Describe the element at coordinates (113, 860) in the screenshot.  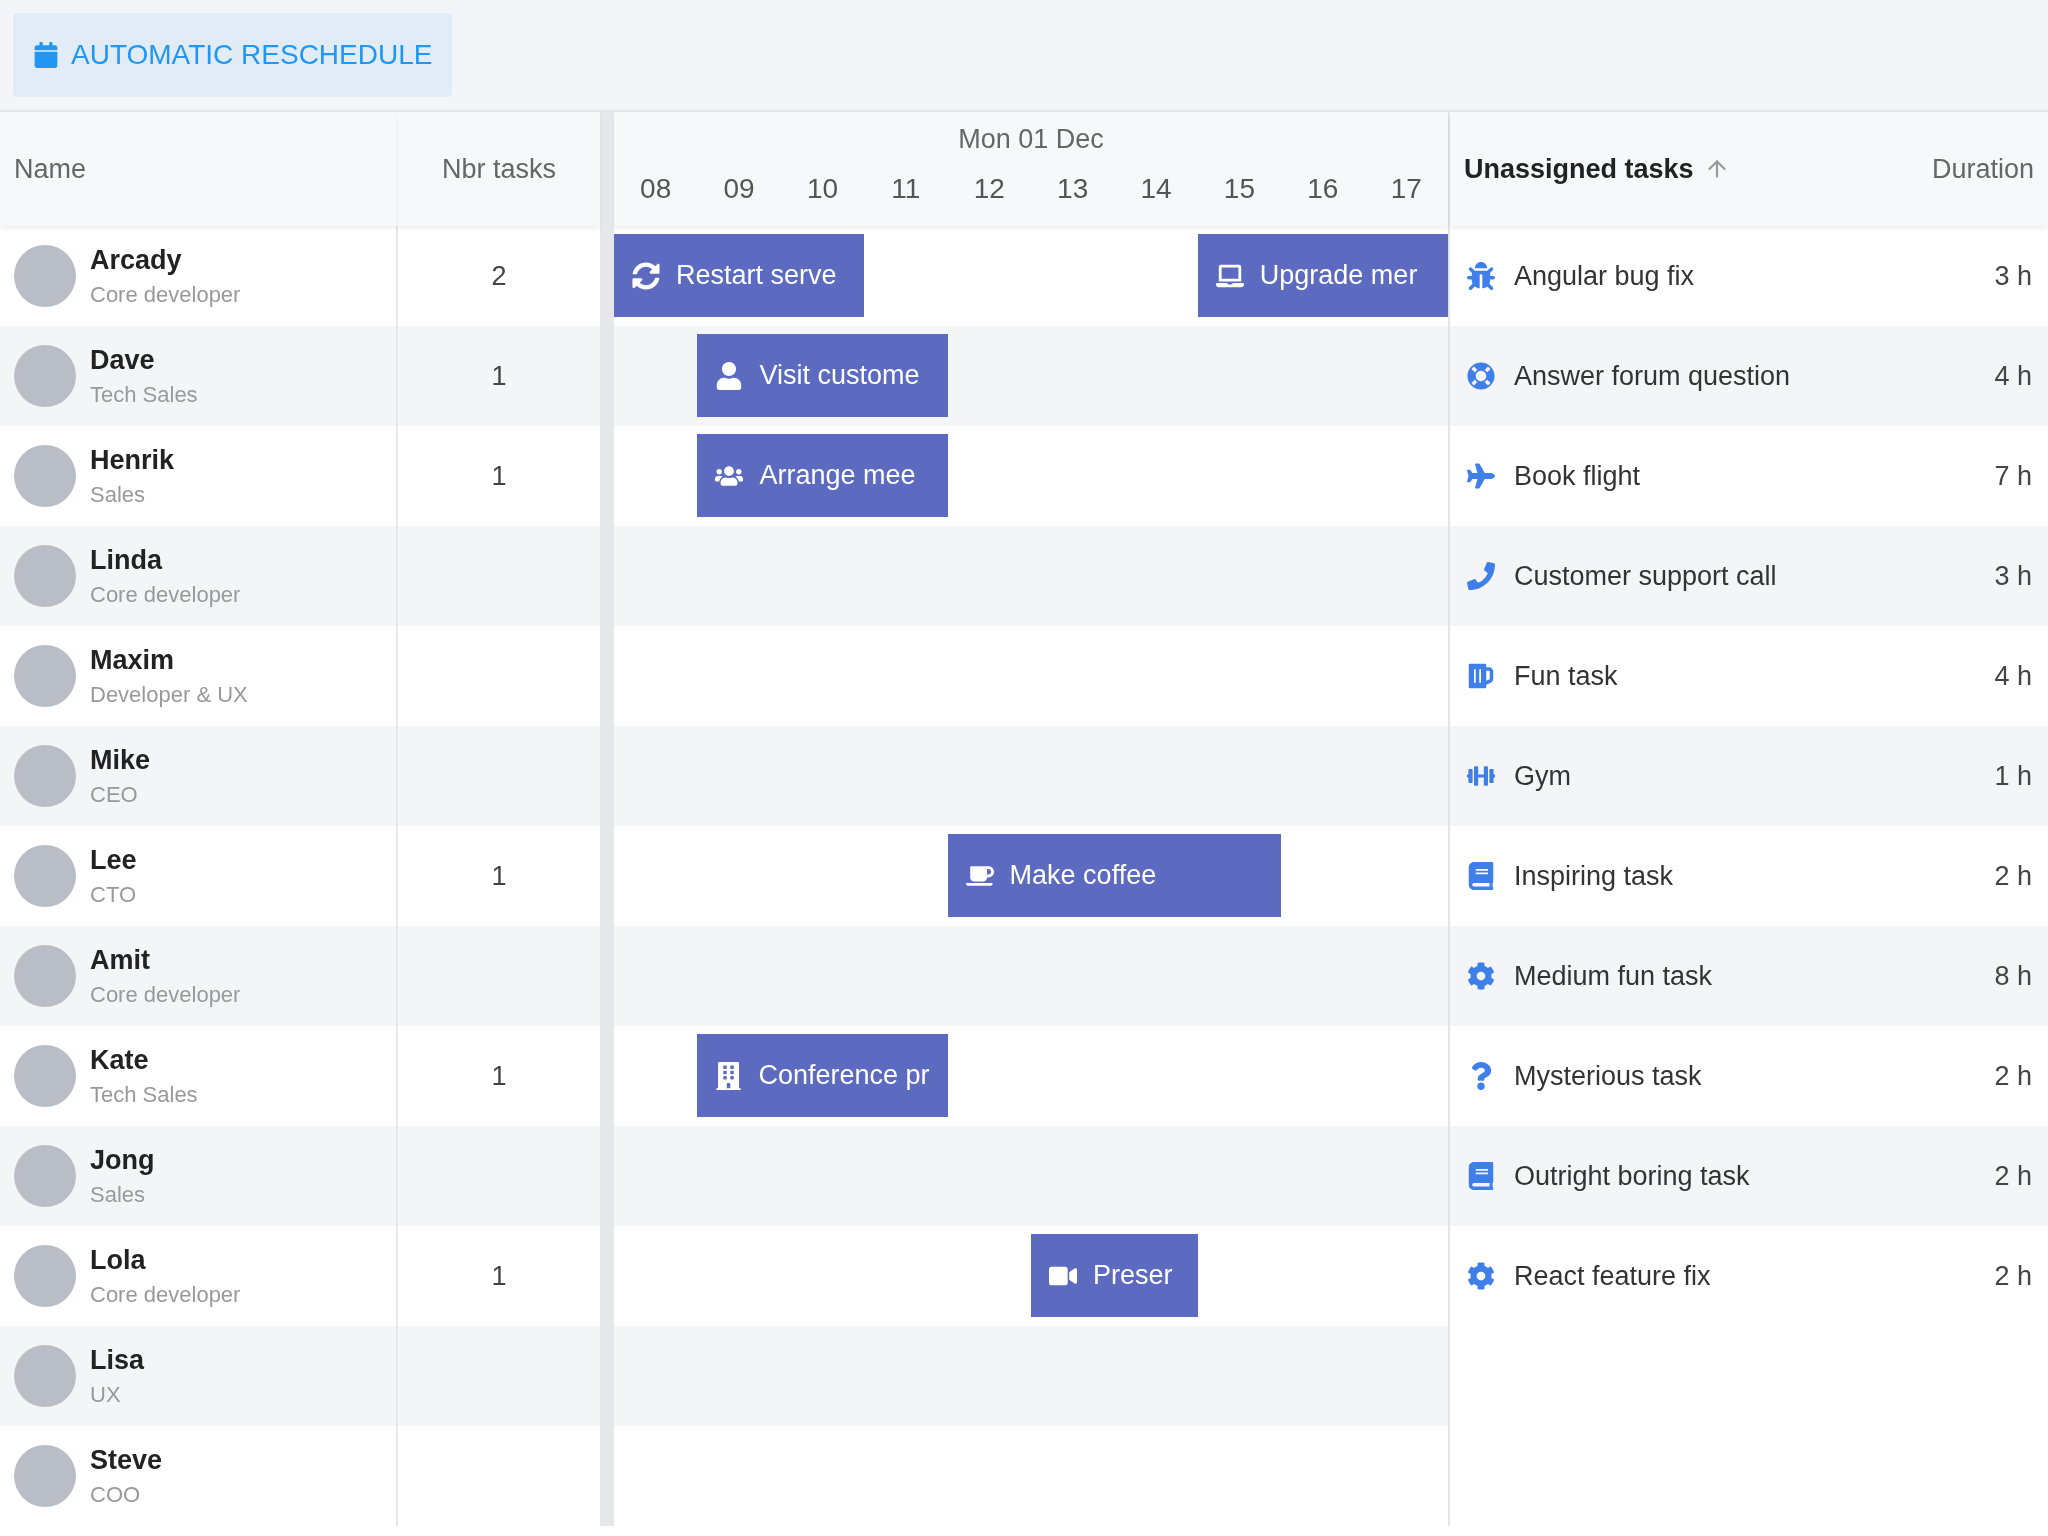
I see `resource-name: Lee` at that location.